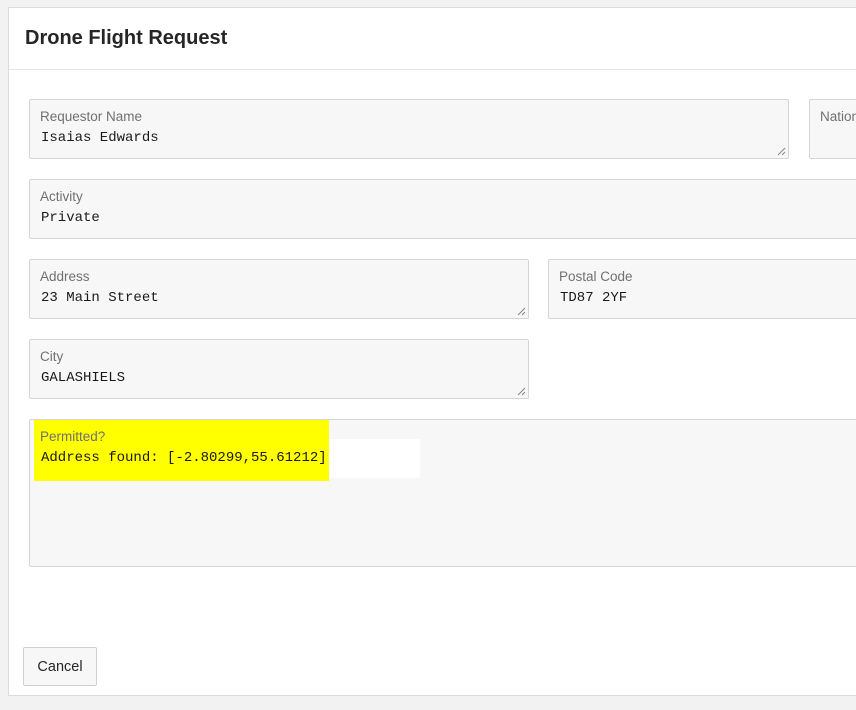 This screenshot has height=710, width=856. What do you see at coordinates (596, 276) in the screenshot?
I see `postal-code-label: Postal Code` at bounding box center [596, 276].